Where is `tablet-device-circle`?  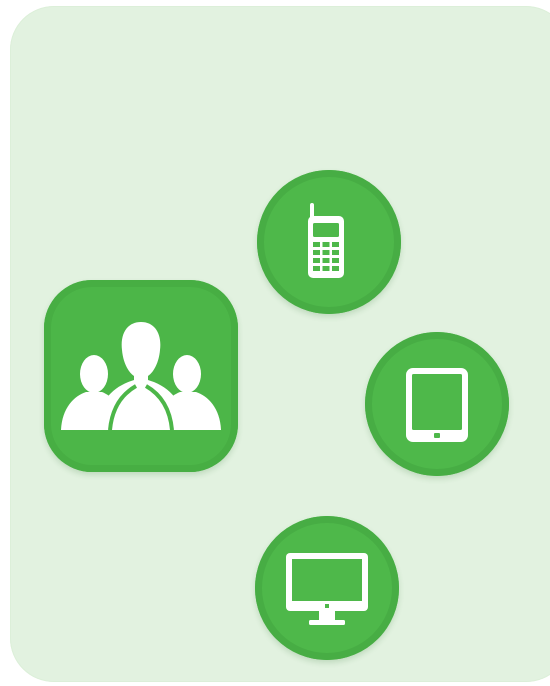 tablet-device-circle is located at coordinates (437, 404).